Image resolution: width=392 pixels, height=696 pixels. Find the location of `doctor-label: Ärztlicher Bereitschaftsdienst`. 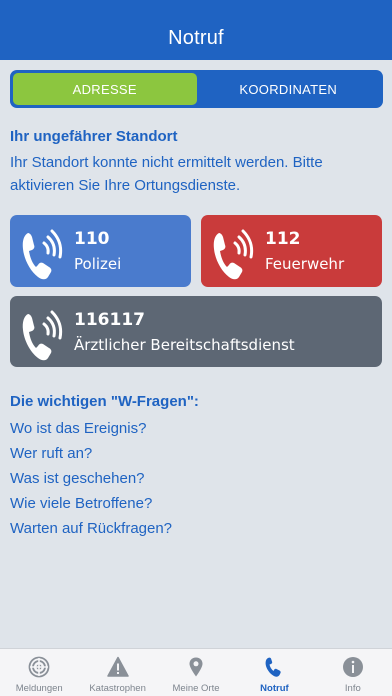

doctor-label: Ärztlicher Bereitschaftsdienst is located at coordinates (184, 345).